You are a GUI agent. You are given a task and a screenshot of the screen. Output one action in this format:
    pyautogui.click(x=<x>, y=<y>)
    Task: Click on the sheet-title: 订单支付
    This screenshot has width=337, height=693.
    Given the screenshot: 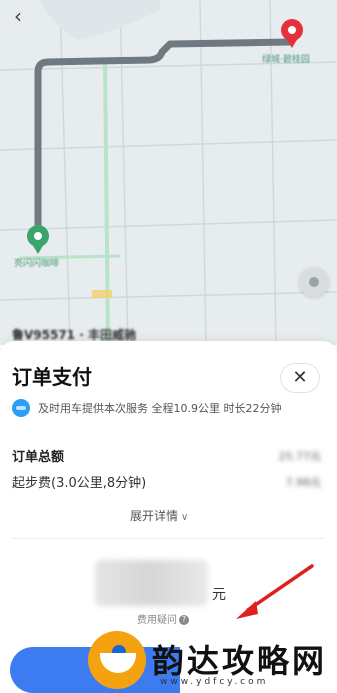 What is the action you would take?
    pyautogui.click(x=52, y=377)
    